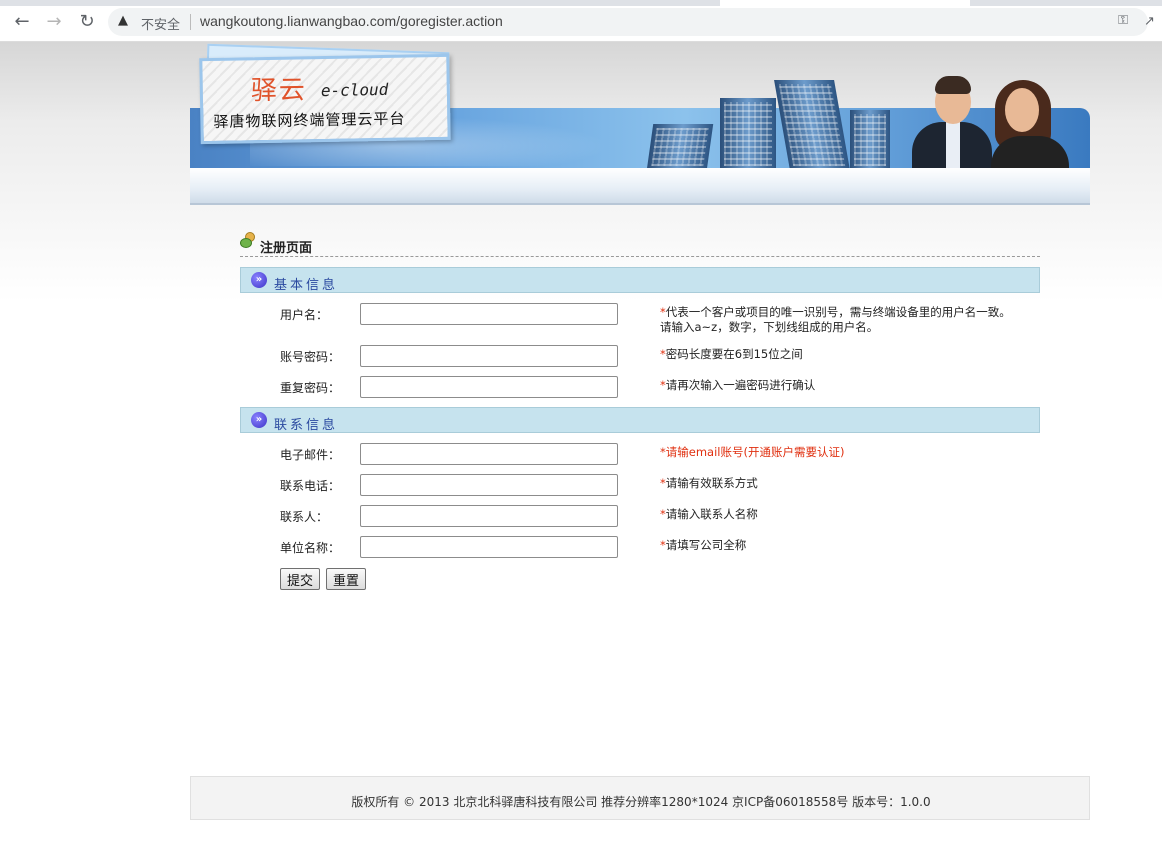 The image size is (1162, 842). What do you see at coordinates (310, 455) in the screenshot?
I see `email-label: 电子邮件：` at bounding box center [310, 455].